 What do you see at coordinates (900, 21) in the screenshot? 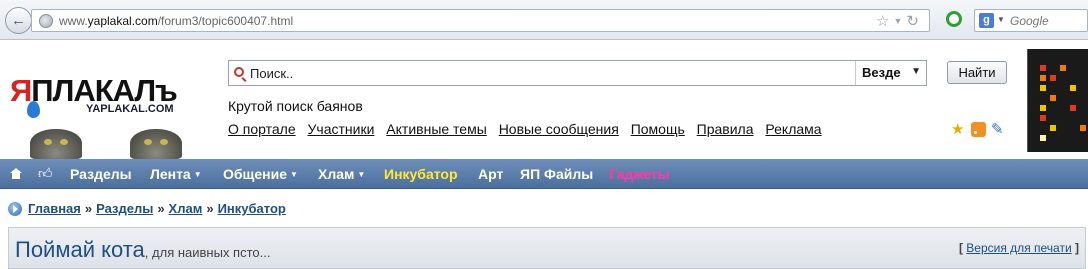
I see `history-dropdown-icon: ▼` at bounding box center [900, 21].